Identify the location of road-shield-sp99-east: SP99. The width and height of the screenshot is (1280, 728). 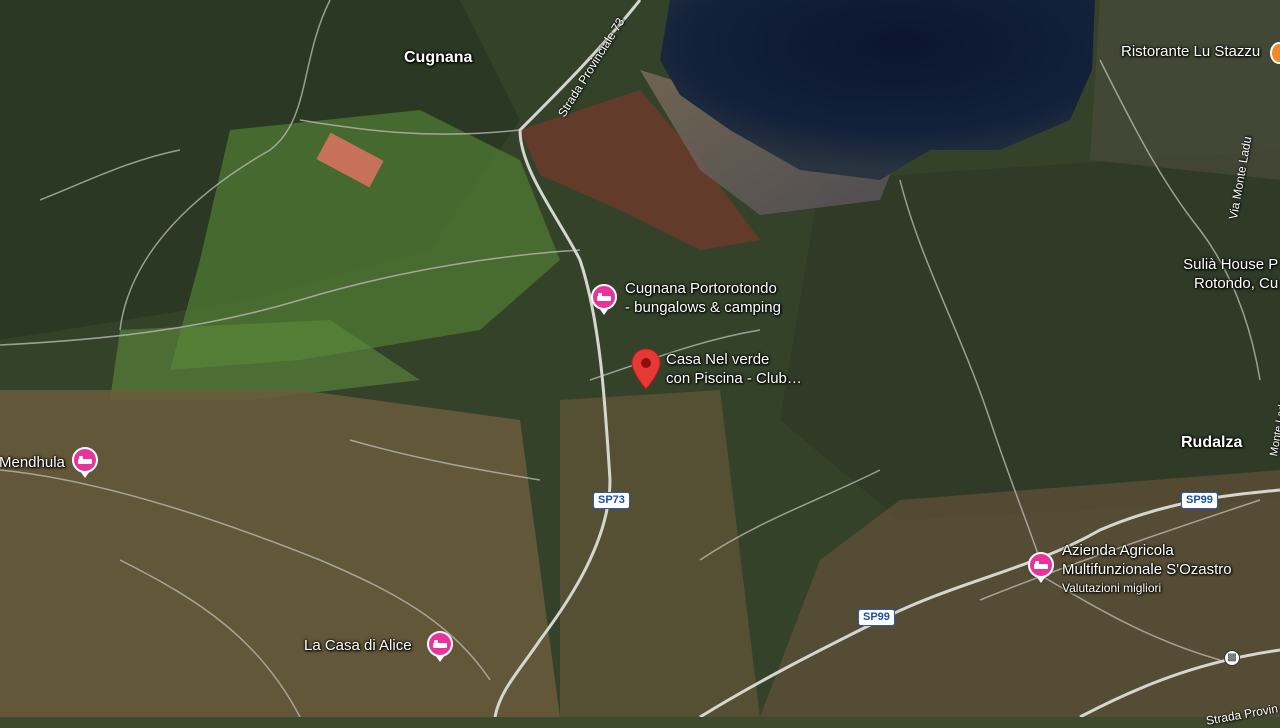
(1199, 500).